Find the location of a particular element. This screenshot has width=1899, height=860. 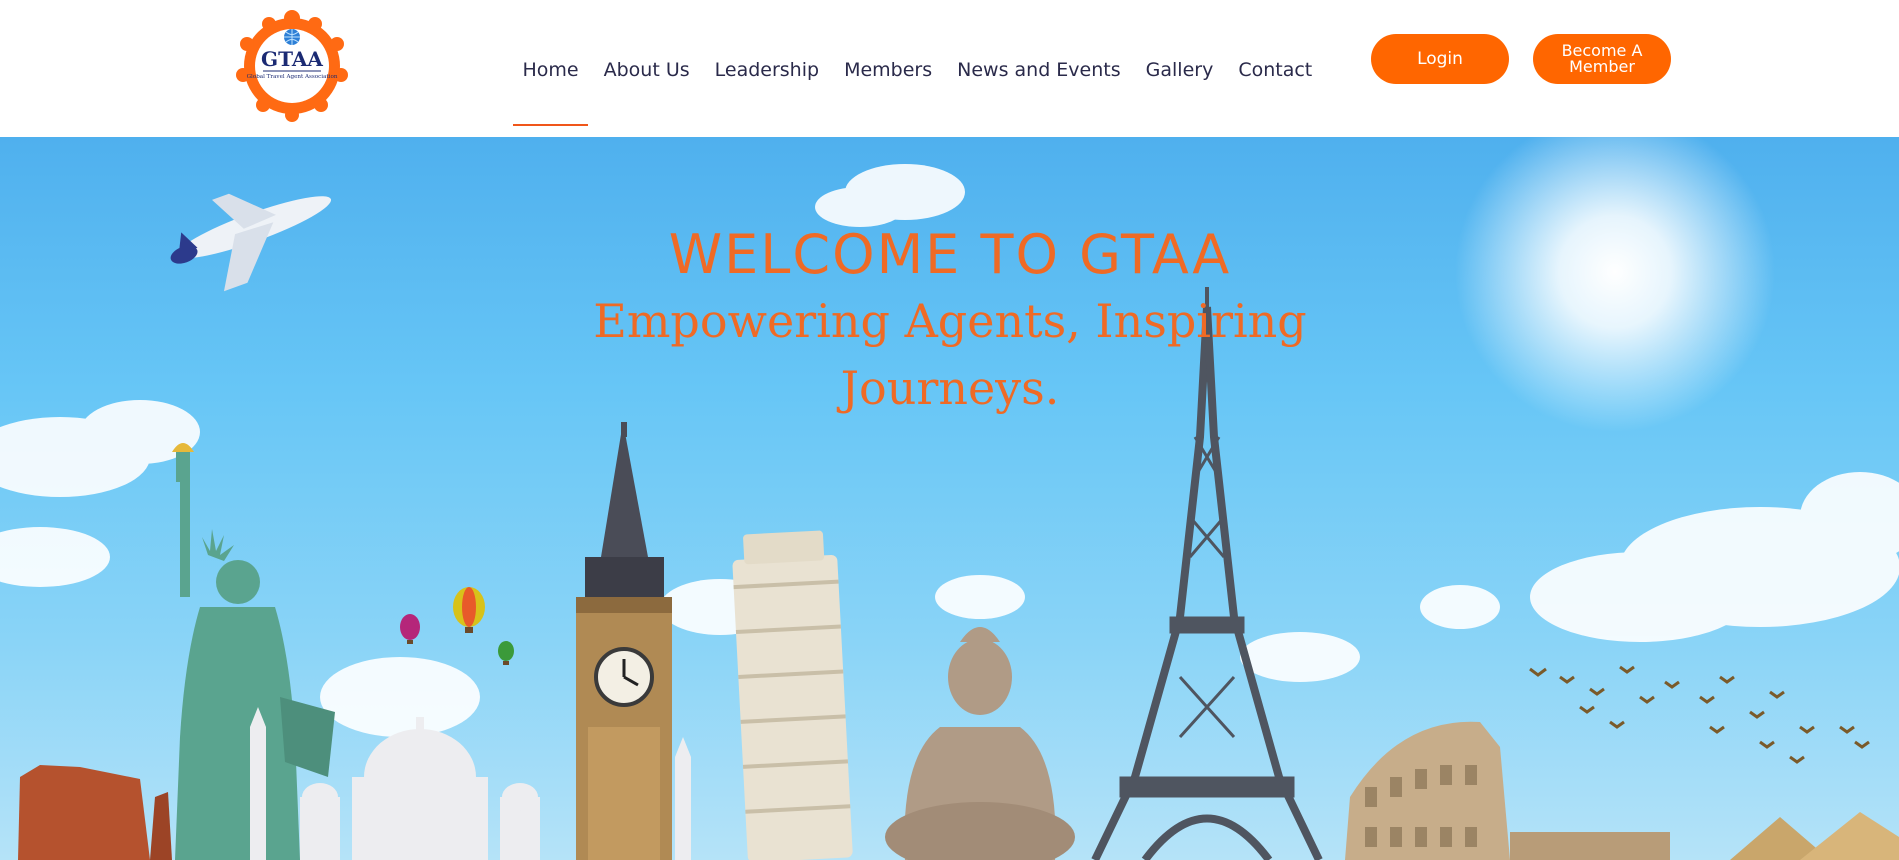

become-a-member-button: Become A Member is located at coordinates (1602, 59).